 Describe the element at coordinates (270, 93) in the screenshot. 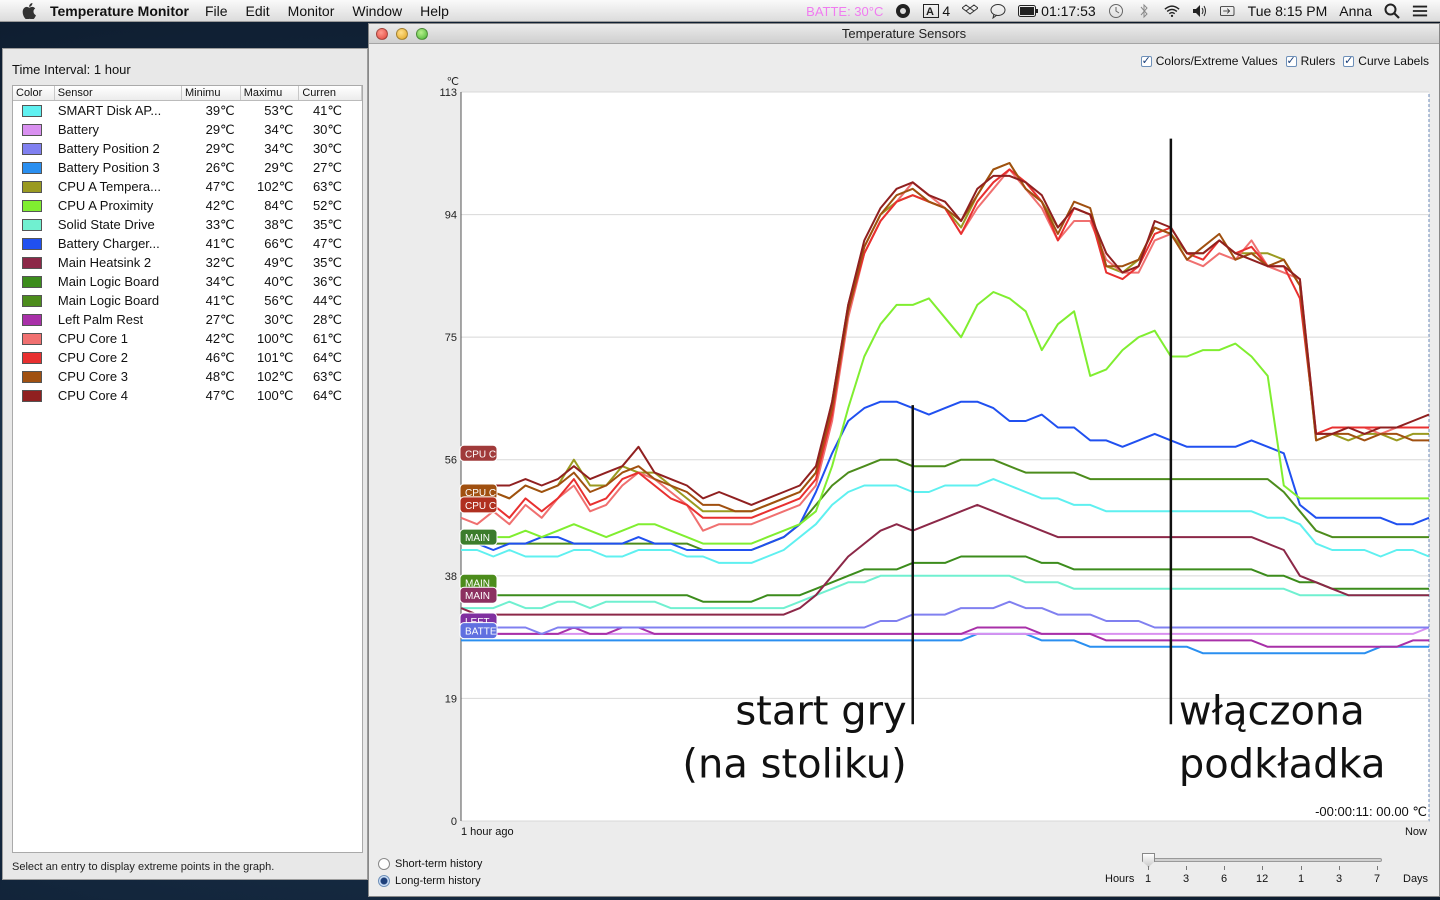

I see `column-header-maximum: Maximu` at that location.